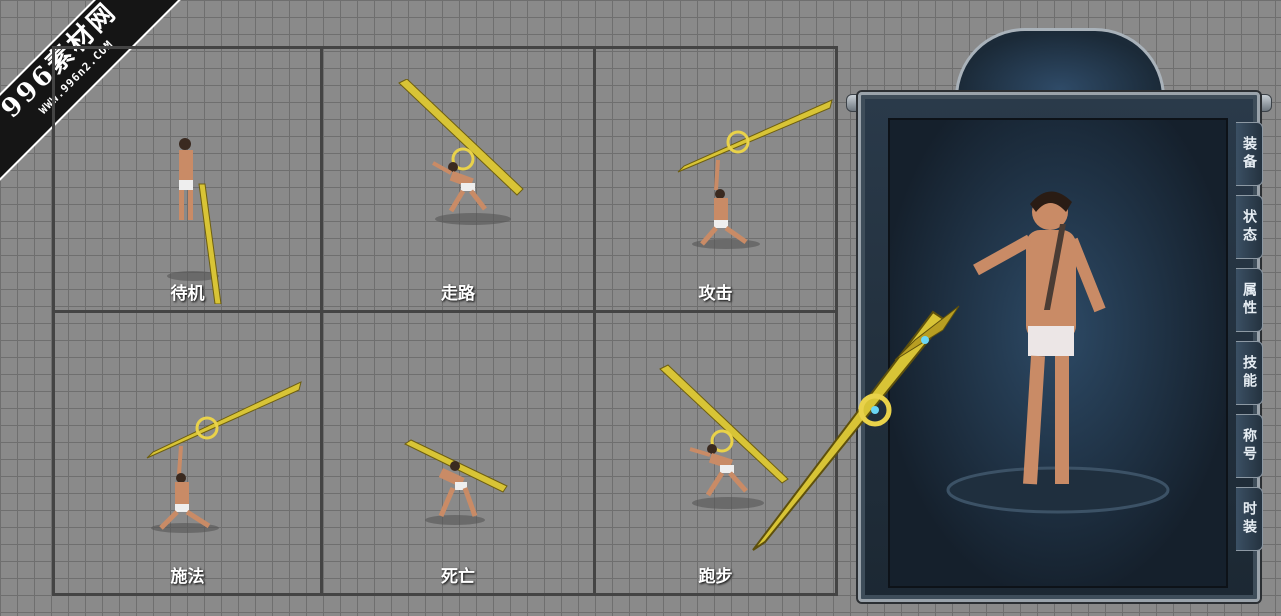 The width and height of the screenshot is (1281, 616). What do you see at coordinates (455, 482) in the screenshot?
I see `death-sprite` at bounding box center [455, 482].